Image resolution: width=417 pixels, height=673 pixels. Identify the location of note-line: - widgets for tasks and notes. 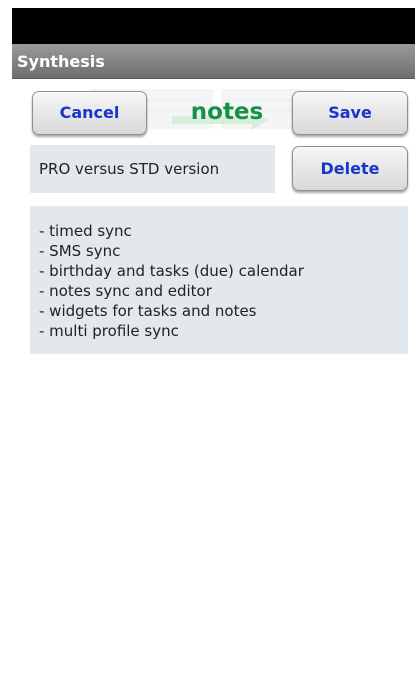
(148, 311).